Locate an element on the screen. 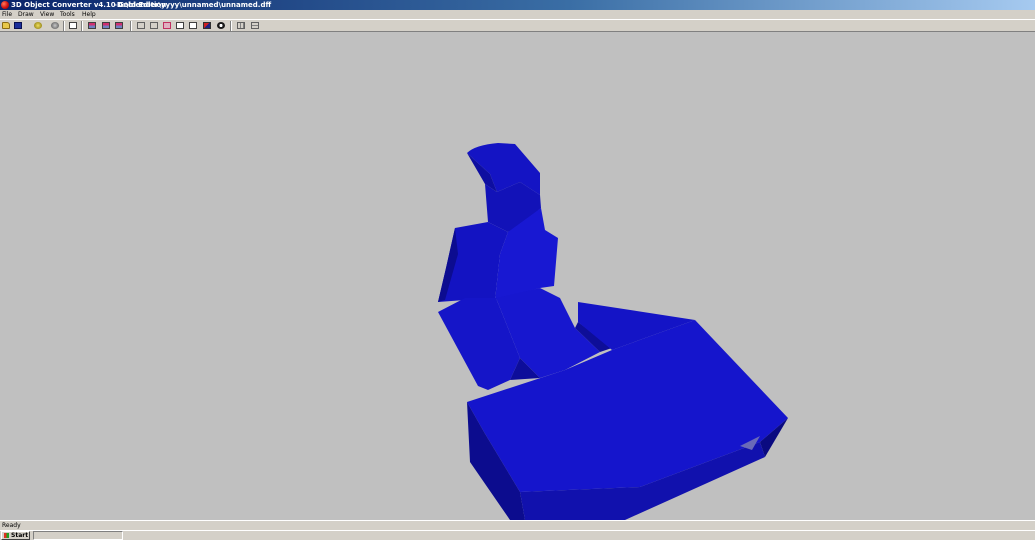  print-button is located at coordinates (73, 25).